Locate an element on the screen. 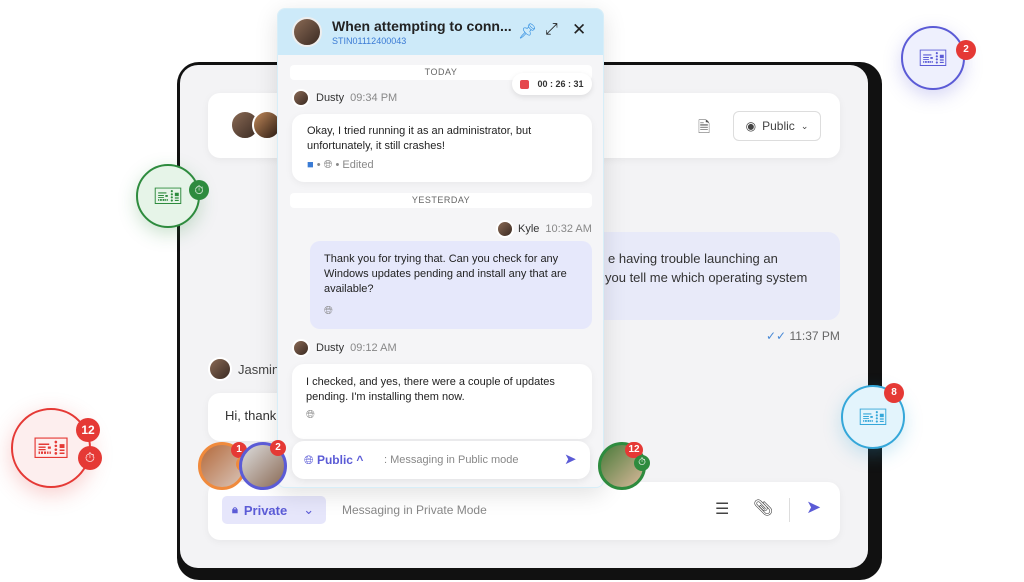 The height and width of the screenshot is (582, 1024). lock-icon: 🔒︎ is located at coordinates (235, 509).